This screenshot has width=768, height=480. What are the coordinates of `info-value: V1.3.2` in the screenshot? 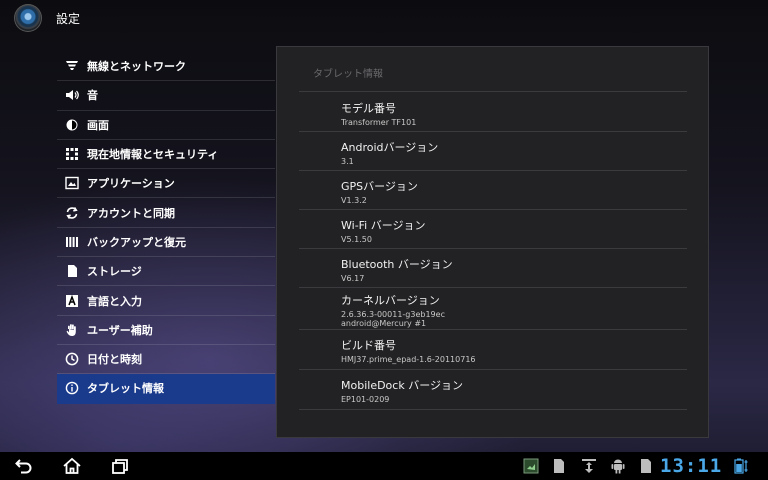 It's located at (354, 200).